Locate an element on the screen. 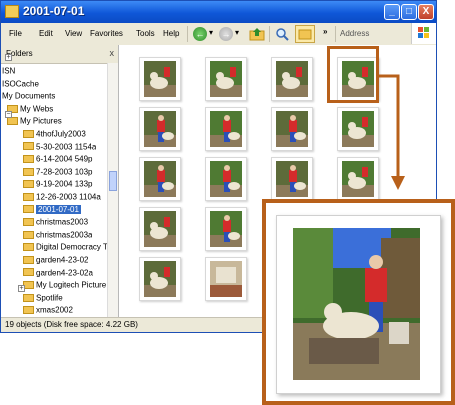 The width and height of the screenshot is (455, 405). zoomed-photo is located at coordinates (356, 304).